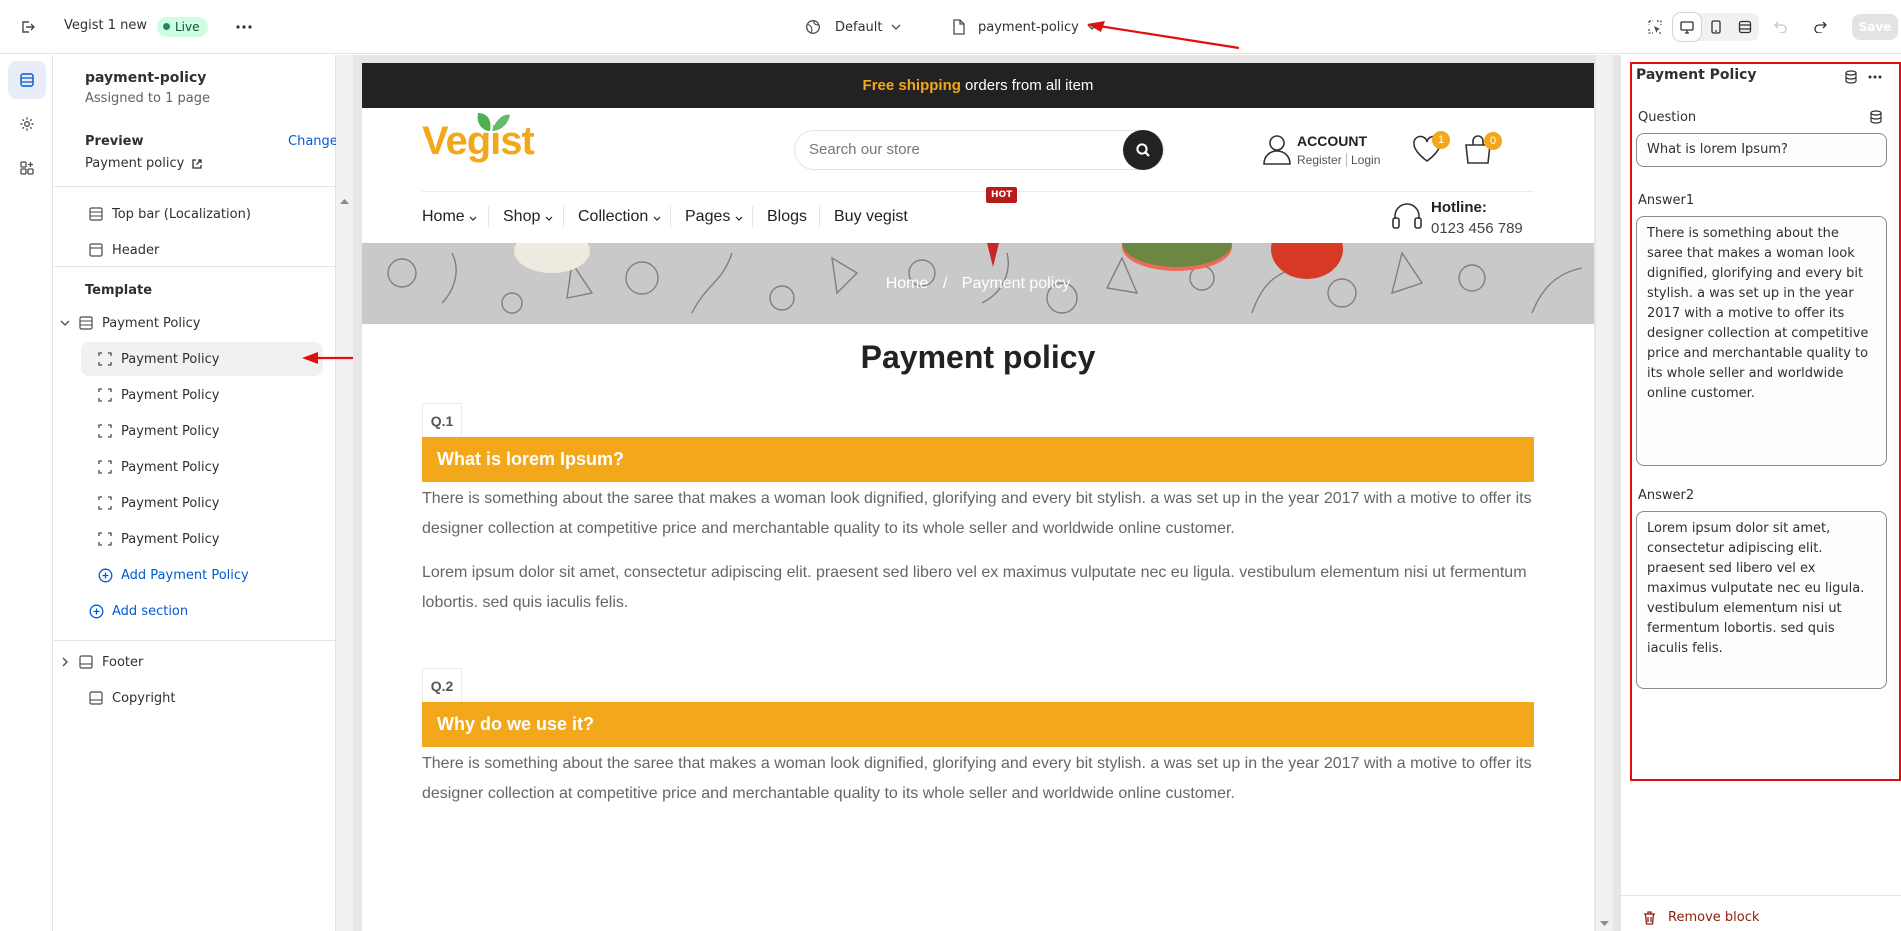 The height and width of the screenshot is (931, 1901). Describe the element at coordinates (1781, 27) in the screenshot. I see `undo-icon` at that location.